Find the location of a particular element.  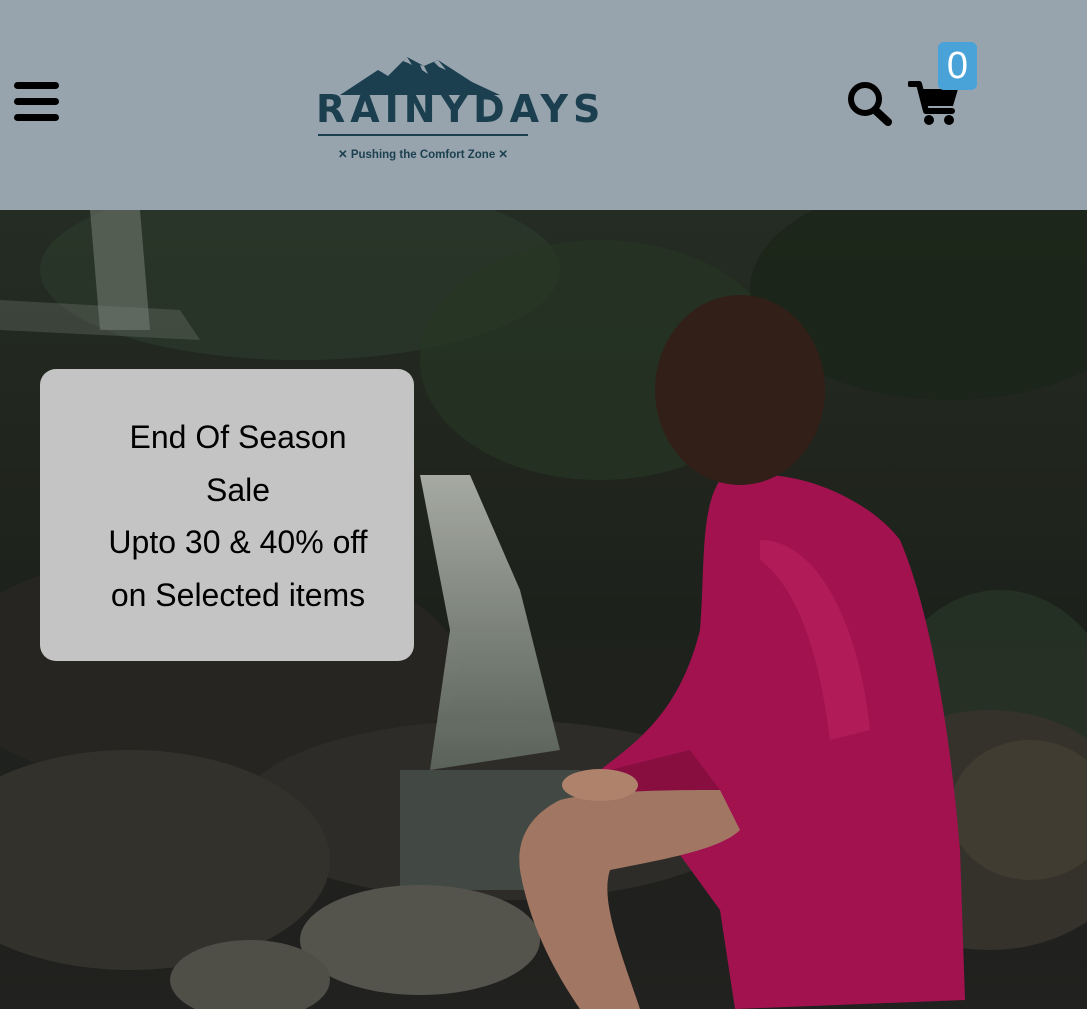

promo-line-2: Sale is located at coordinates (238, 489).